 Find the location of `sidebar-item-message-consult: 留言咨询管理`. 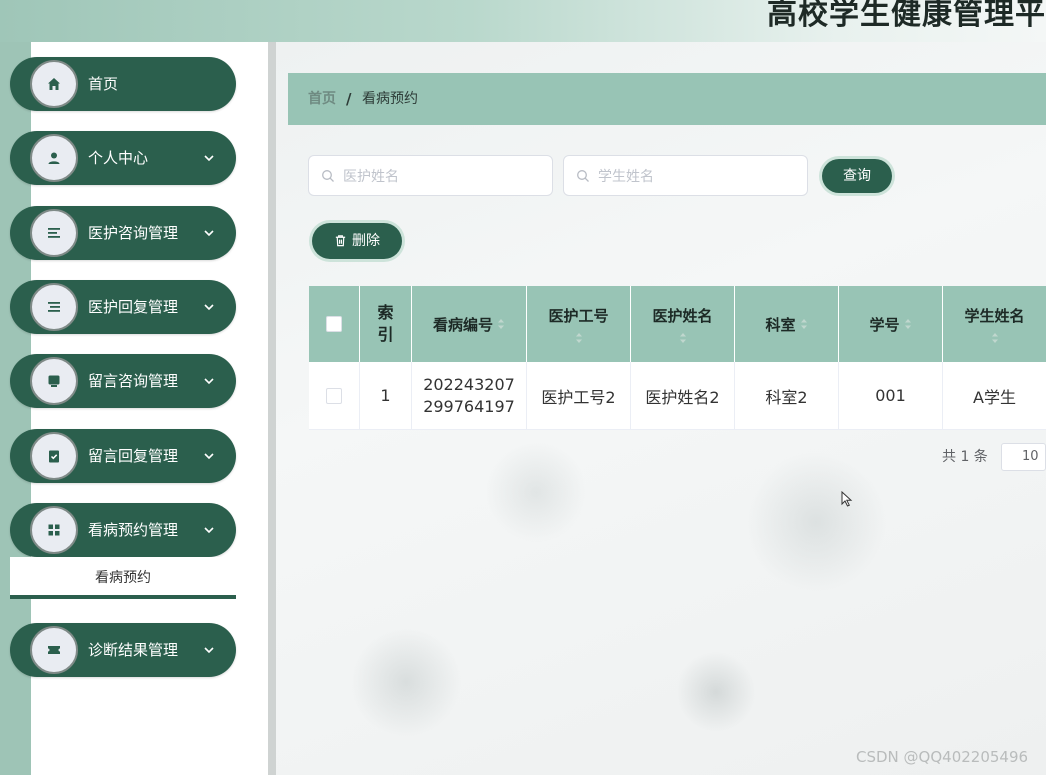

sidebar-item-message-consult: 留言咨询管理 is located at coordinates (123, 381).